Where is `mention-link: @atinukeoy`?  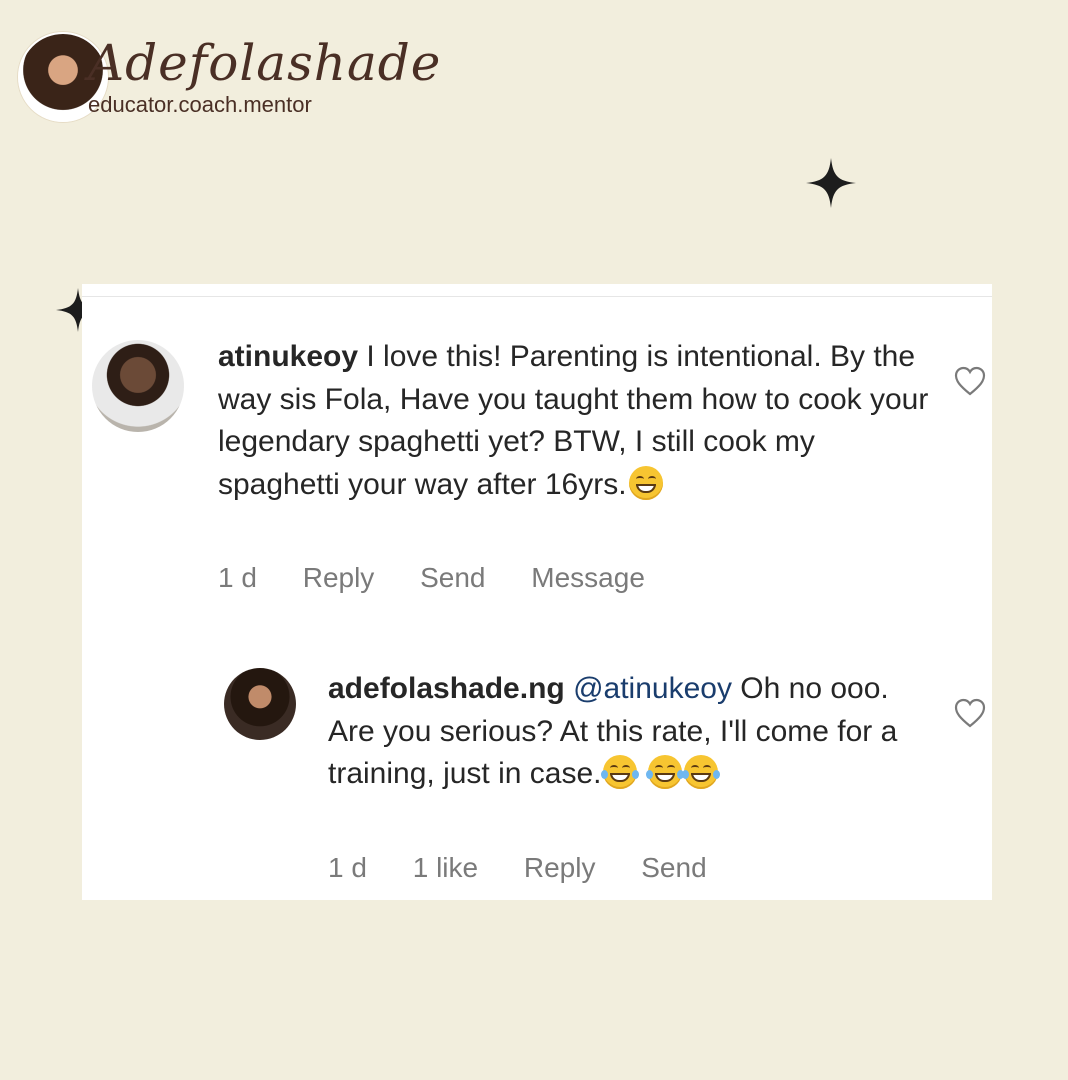 mention-link: @atinukeoy is located at coordinates (652, 688).